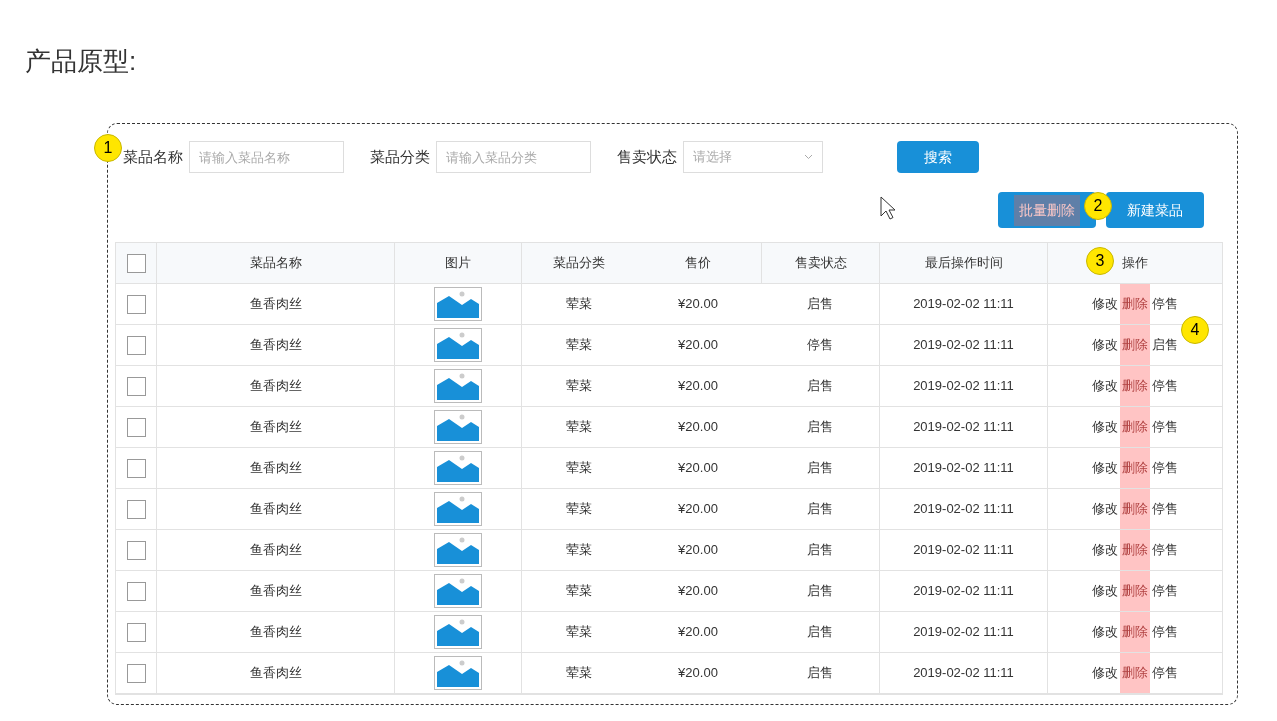  What do you see at coordinates (647, 156) in the screenshot?
I see `filter-label: 售卖状态` at bounding box center [647, 156].